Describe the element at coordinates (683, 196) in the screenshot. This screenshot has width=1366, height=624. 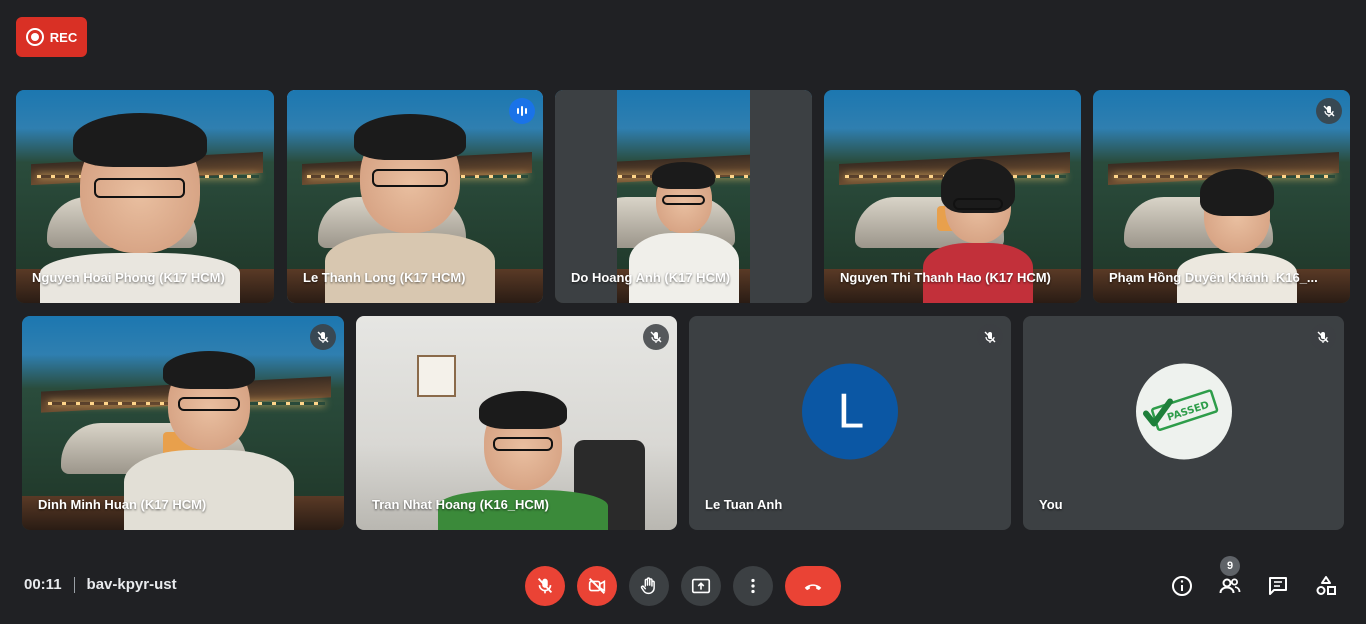
I see `participant-tile: Do Hoang Anh (K17 HCM)` at that location.